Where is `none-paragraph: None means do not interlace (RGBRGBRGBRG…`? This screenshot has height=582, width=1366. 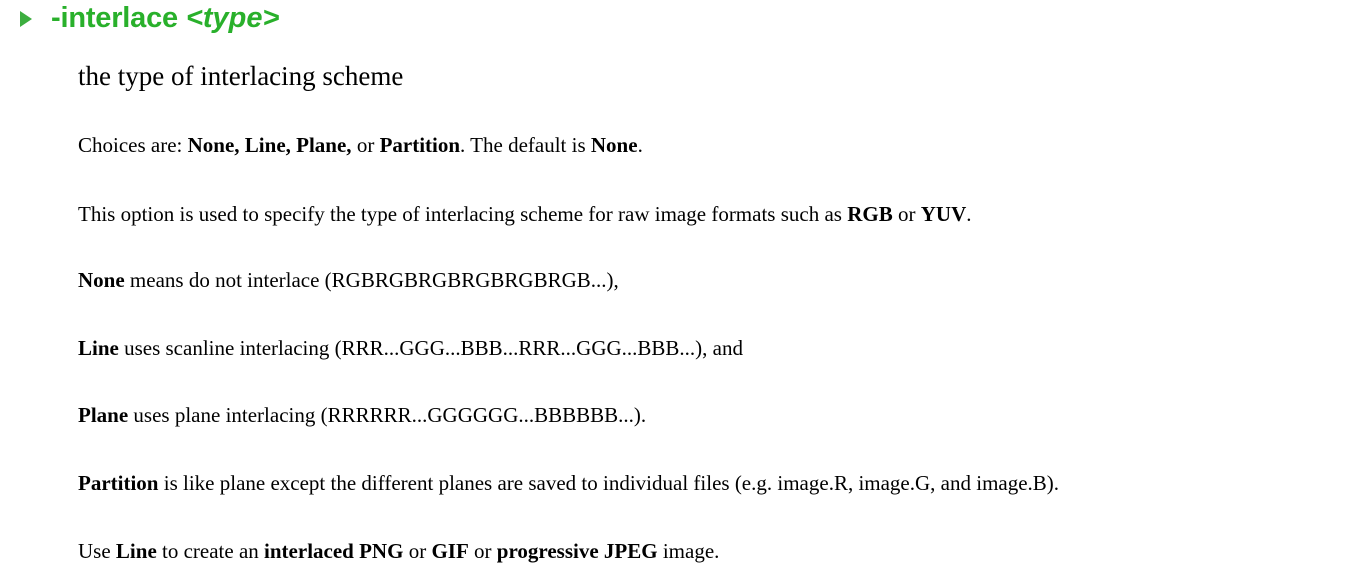
none-paragraph: None means do not interlace (RGBRGBRGBRG… is located at coordinates (348, 280).